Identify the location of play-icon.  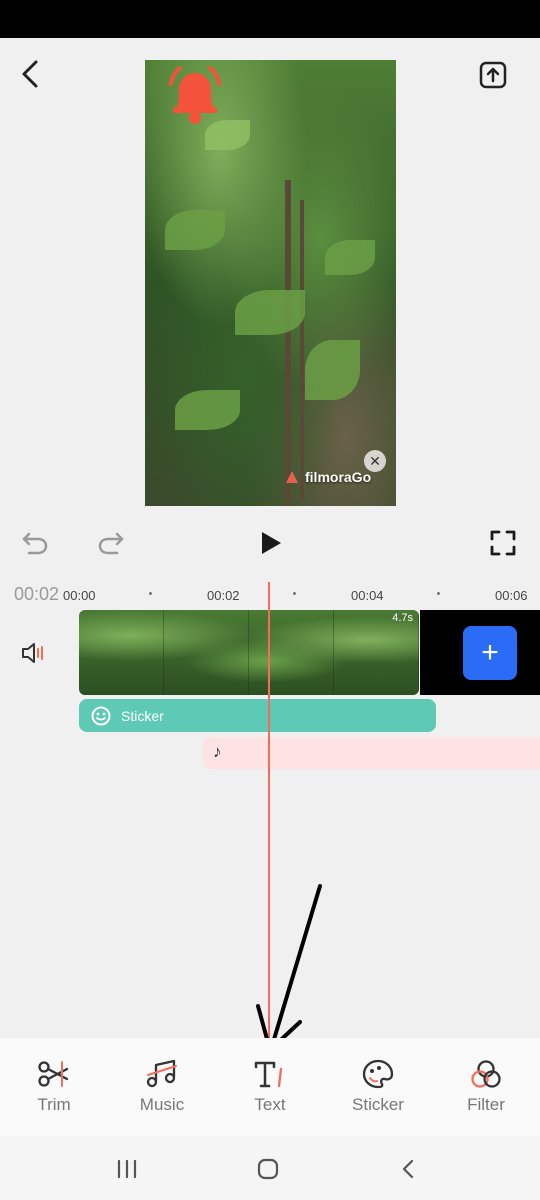
(271, 543).